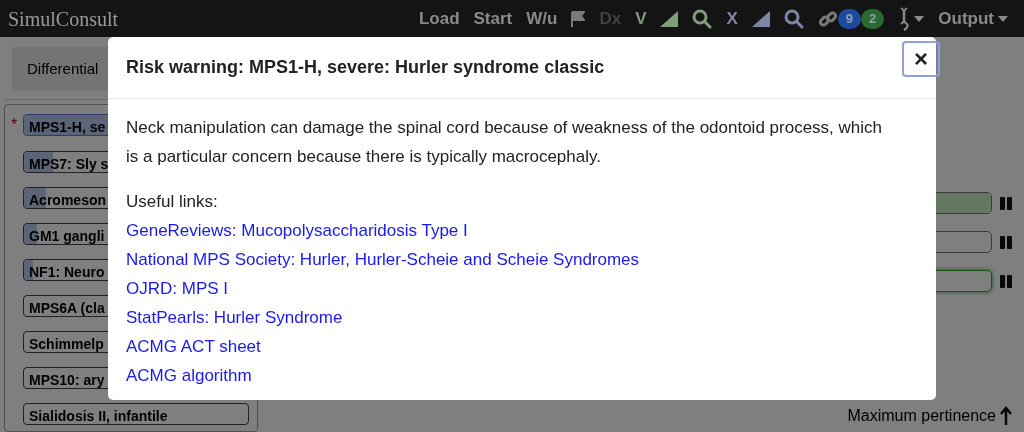 The height and width of the screenshot is (432, 1024). What do you see at coordinates (172, 202) in the screenshot?
I see `links-heading: Useful links:` at bounding box center [172, 202].